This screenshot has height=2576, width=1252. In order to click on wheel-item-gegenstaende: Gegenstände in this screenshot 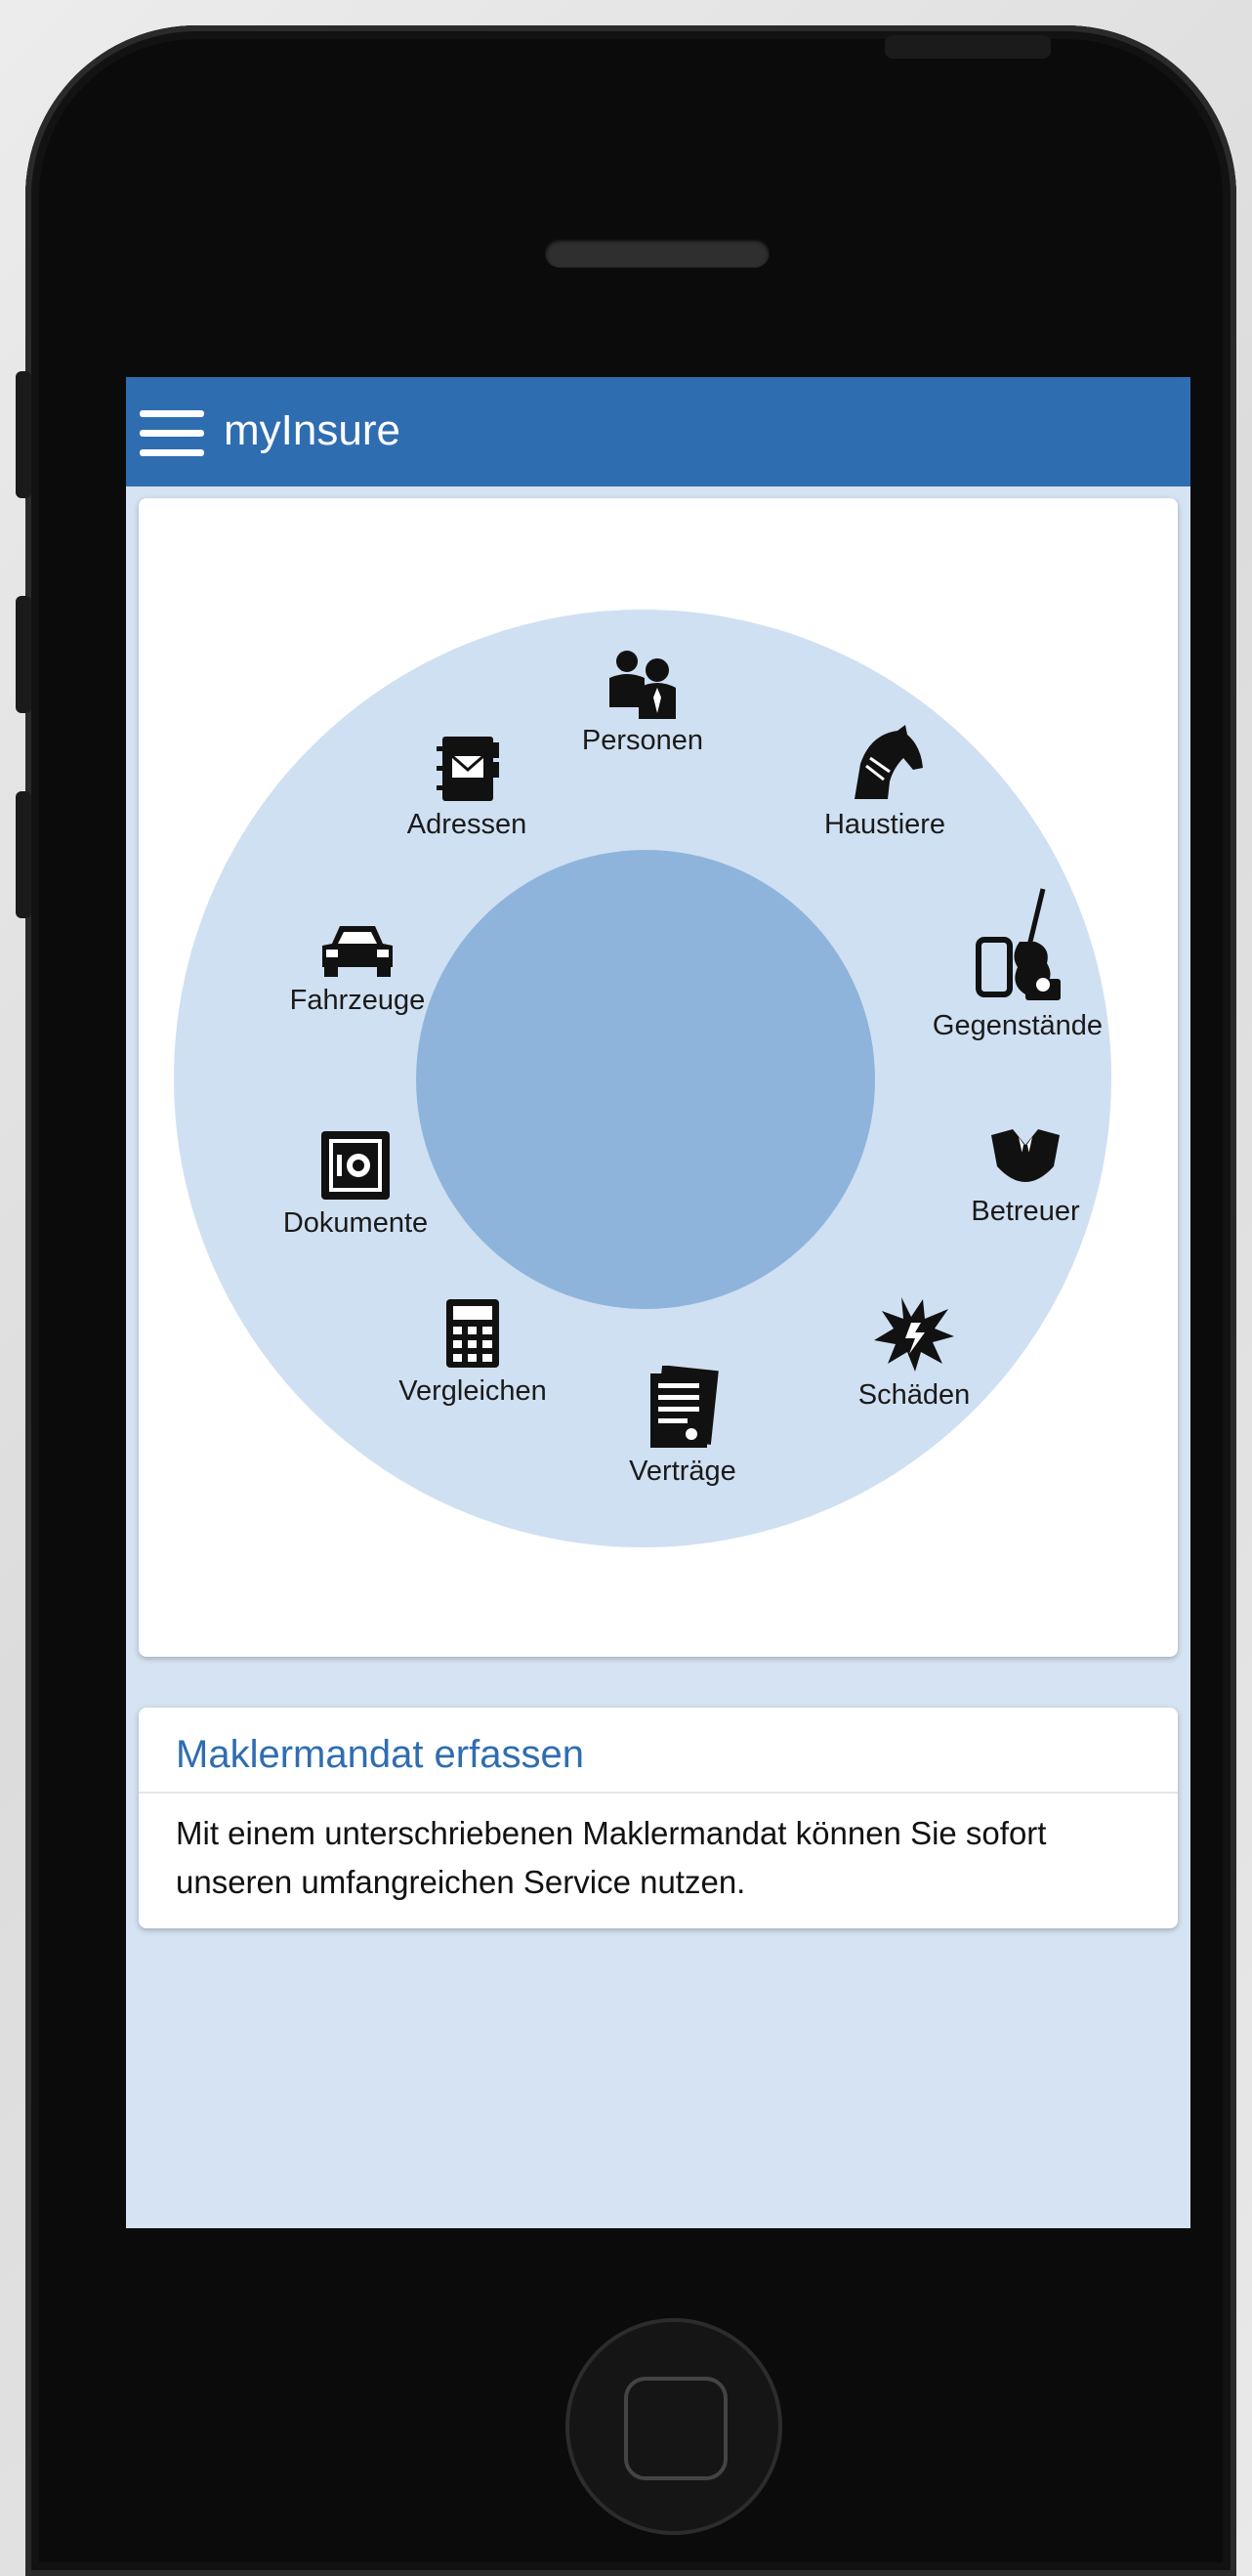, I will do `click(1017, 964)`.